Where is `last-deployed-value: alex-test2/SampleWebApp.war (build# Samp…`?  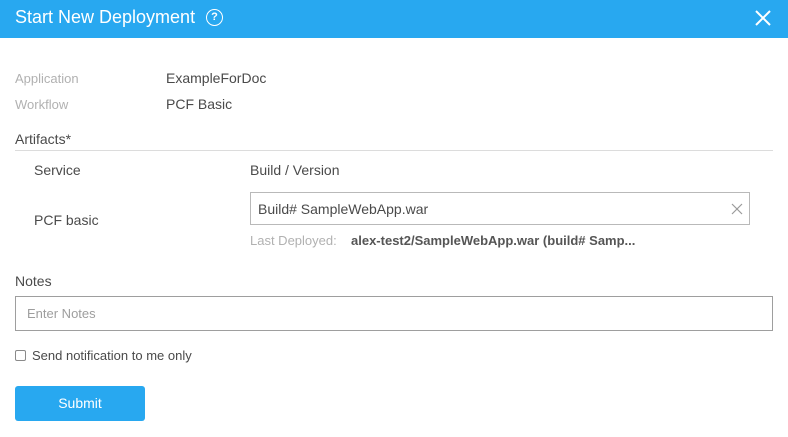 last-deployed-value: alex-test2/SampleWebApp.war (build# Samp… is located at coordinates (493, 240).